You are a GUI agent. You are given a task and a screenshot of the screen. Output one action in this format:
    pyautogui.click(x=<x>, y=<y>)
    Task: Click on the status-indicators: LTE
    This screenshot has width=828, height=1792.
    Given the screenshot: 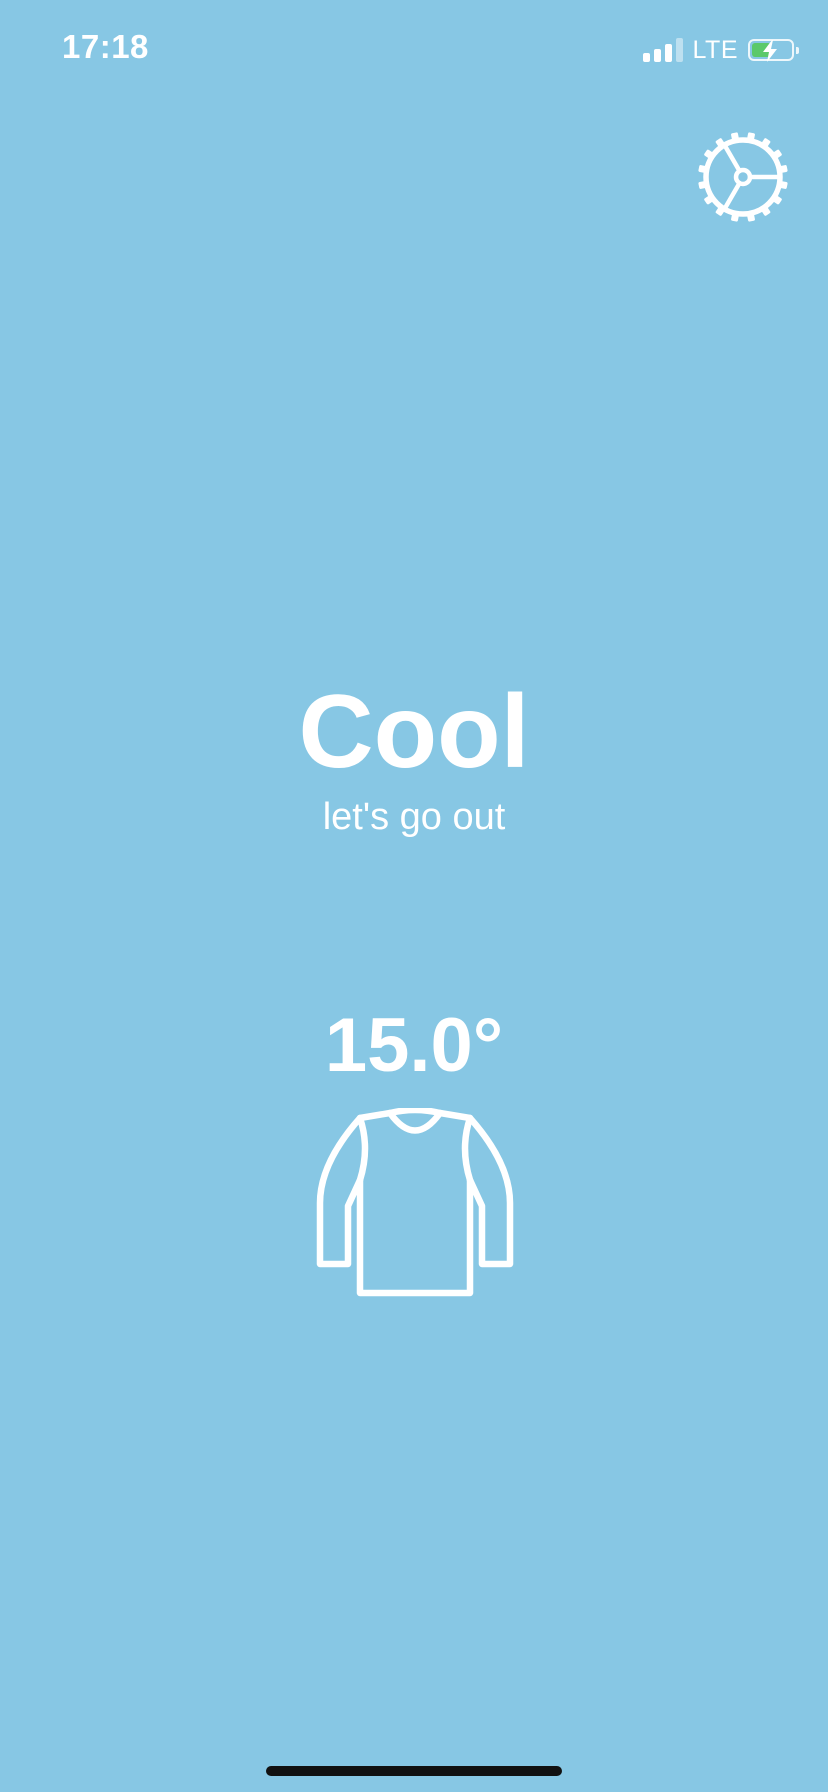 What is the action you would take?
    pyautogui.click(x=720, y=50)
    